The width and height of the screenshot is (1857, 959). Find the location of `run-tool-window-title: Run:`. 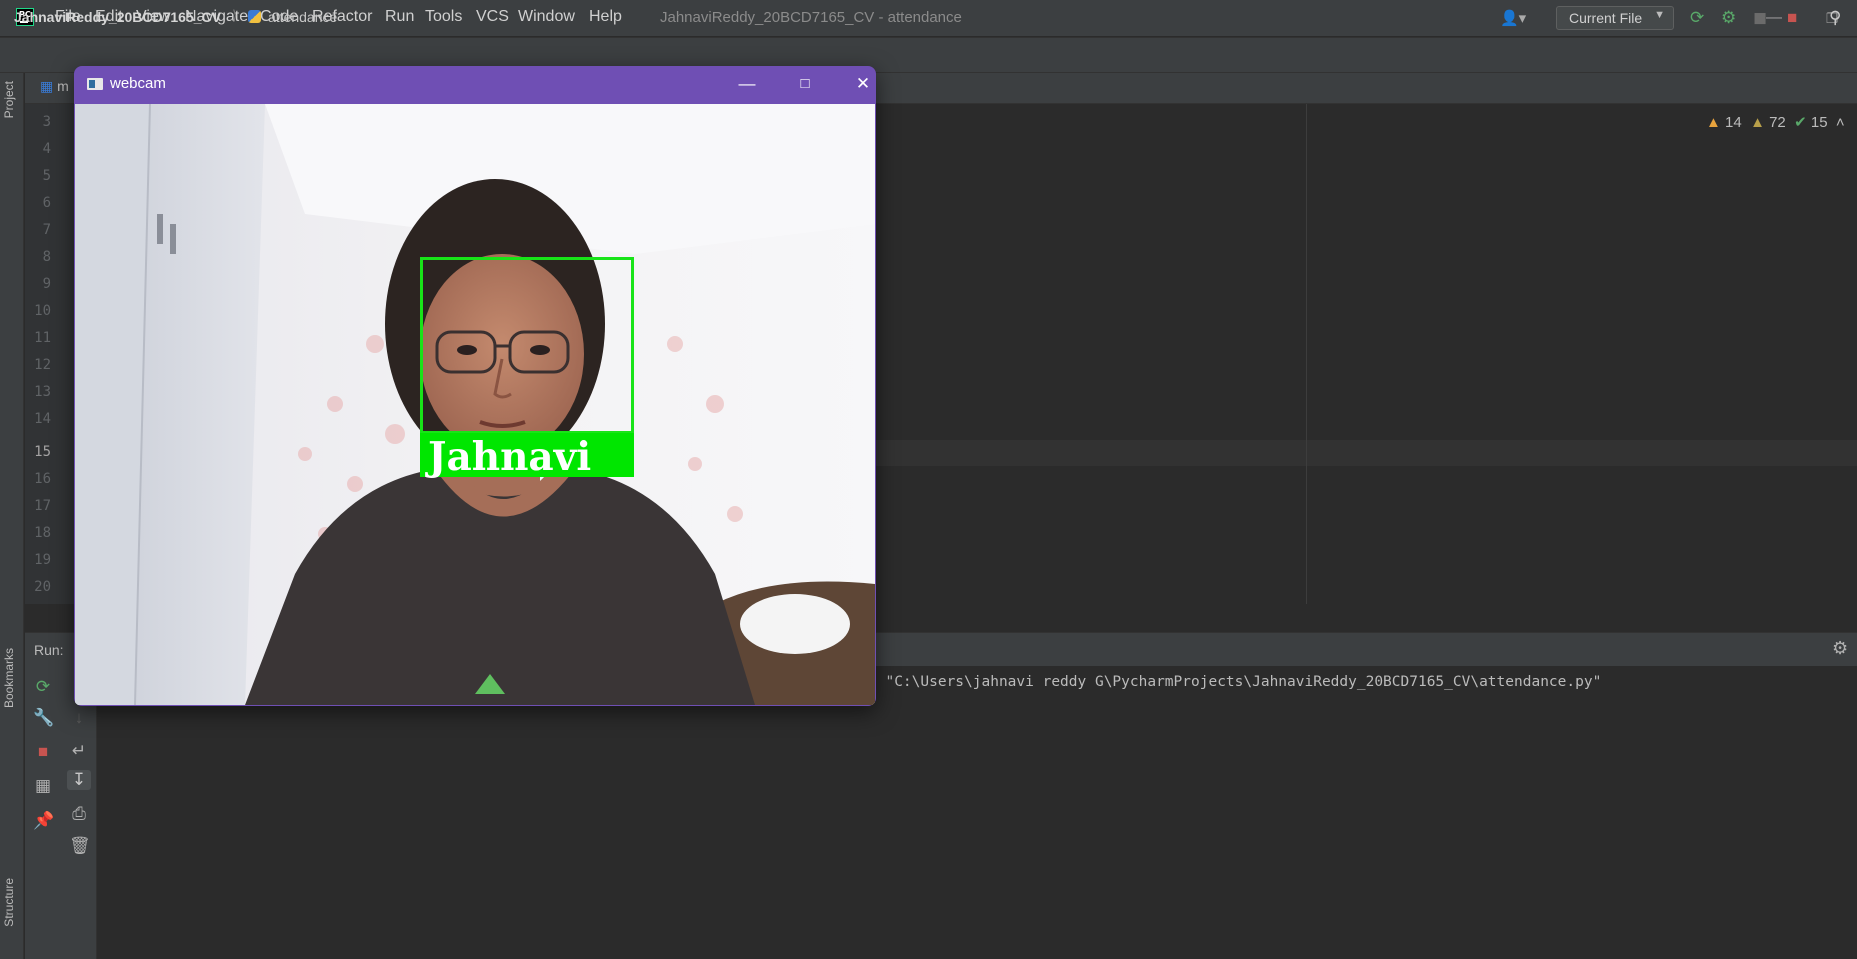

run-tool-window-title: Run: is located at coordinates (49, 650).